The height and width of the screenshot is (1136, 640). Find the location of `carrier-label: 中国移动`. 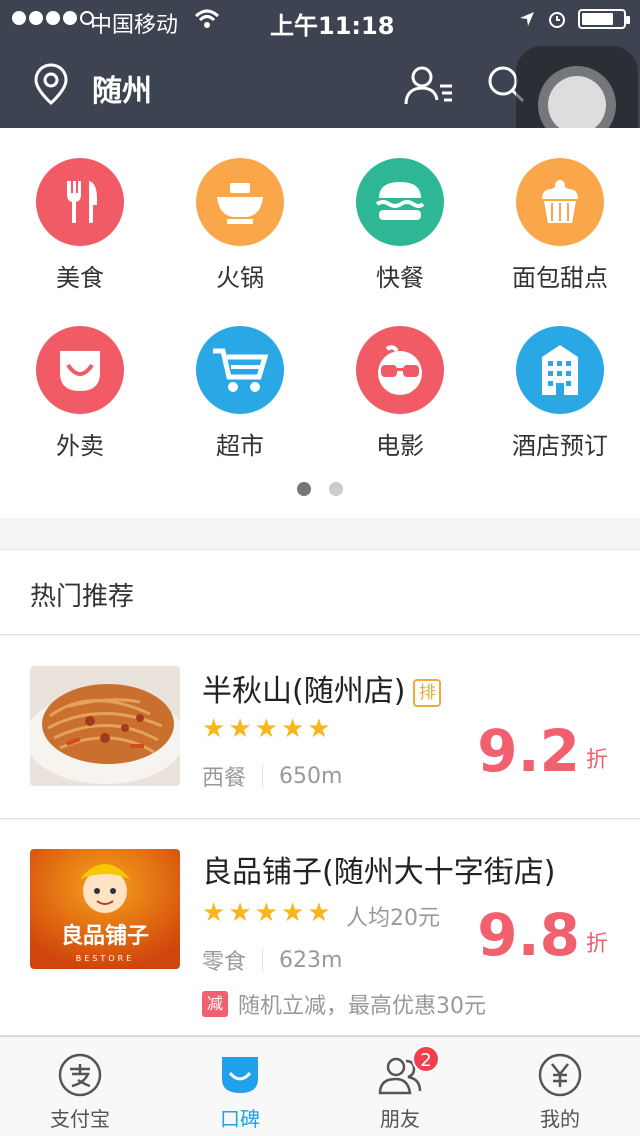

carrier-label: 中国移动 is located at coordinates (134, 25).